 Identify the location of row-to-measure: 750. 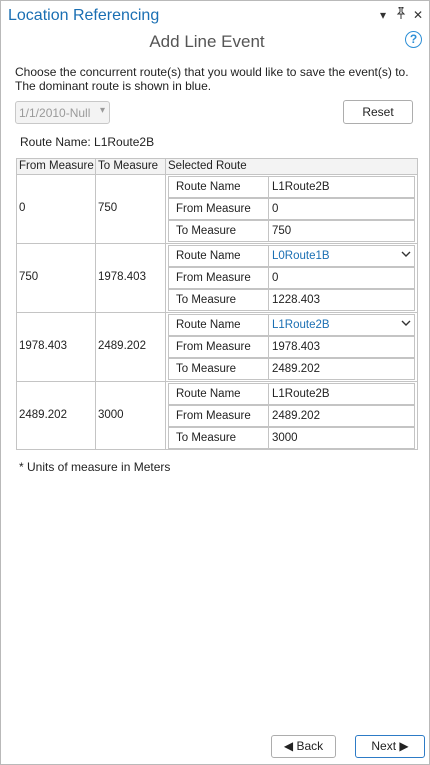
(108, 208).